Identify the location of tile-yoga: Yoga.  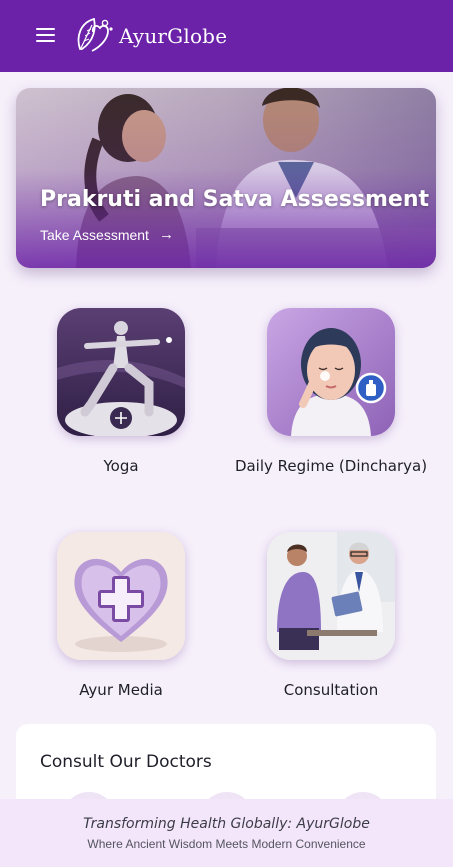
(121, 393).